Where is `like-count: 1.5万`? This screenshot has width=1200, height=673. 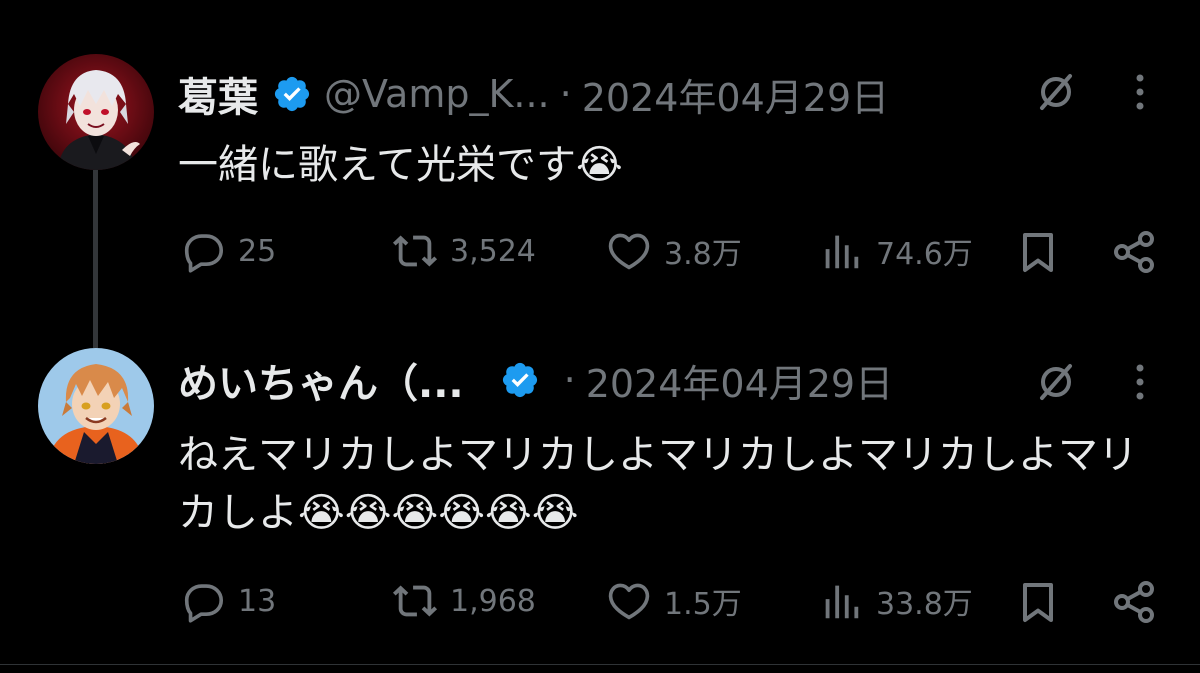 like-count: 1.5万 is located at coordinates (703, 604).